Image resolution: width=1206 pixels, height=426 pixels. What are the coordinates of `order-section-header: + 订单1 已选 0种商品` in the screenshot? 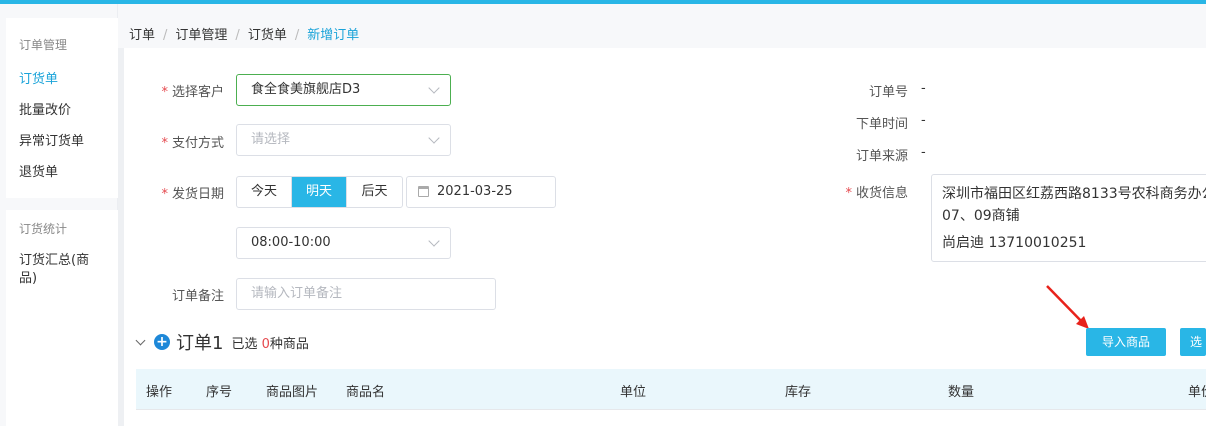 It's located at (222, 342).